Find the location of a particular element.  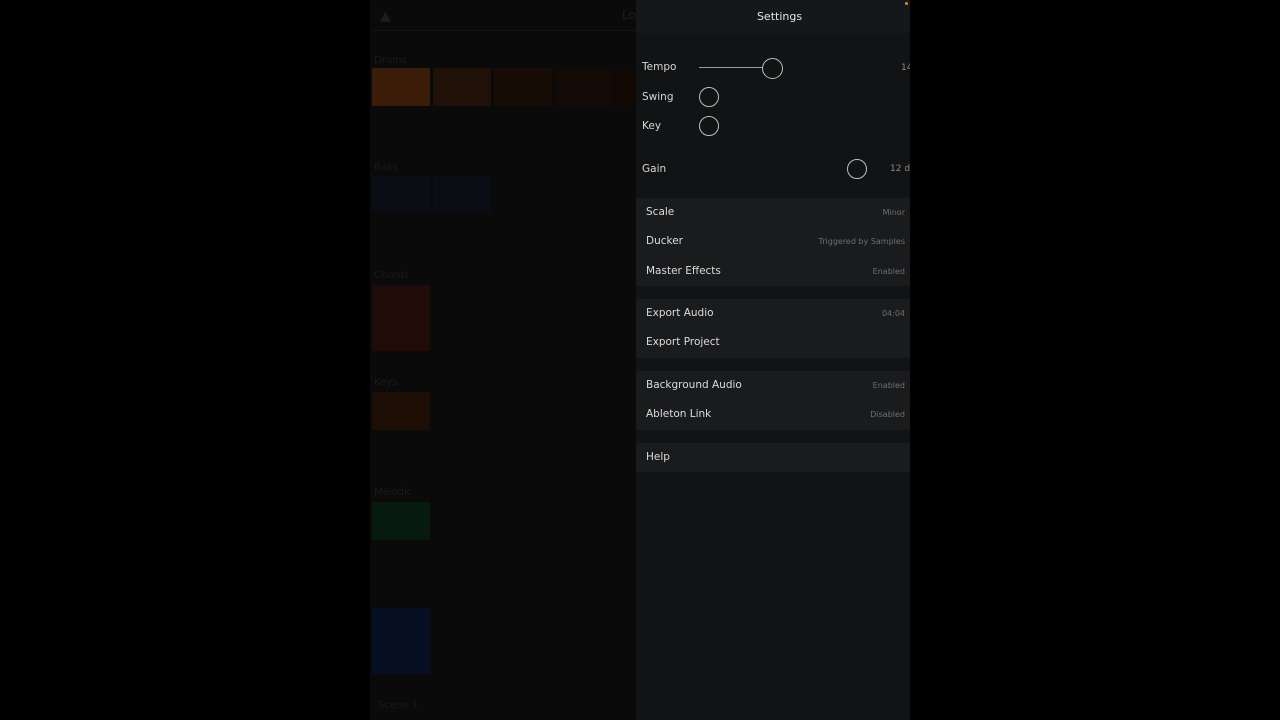

scale-row: Scale Minor is located at coordinates (773, 212).